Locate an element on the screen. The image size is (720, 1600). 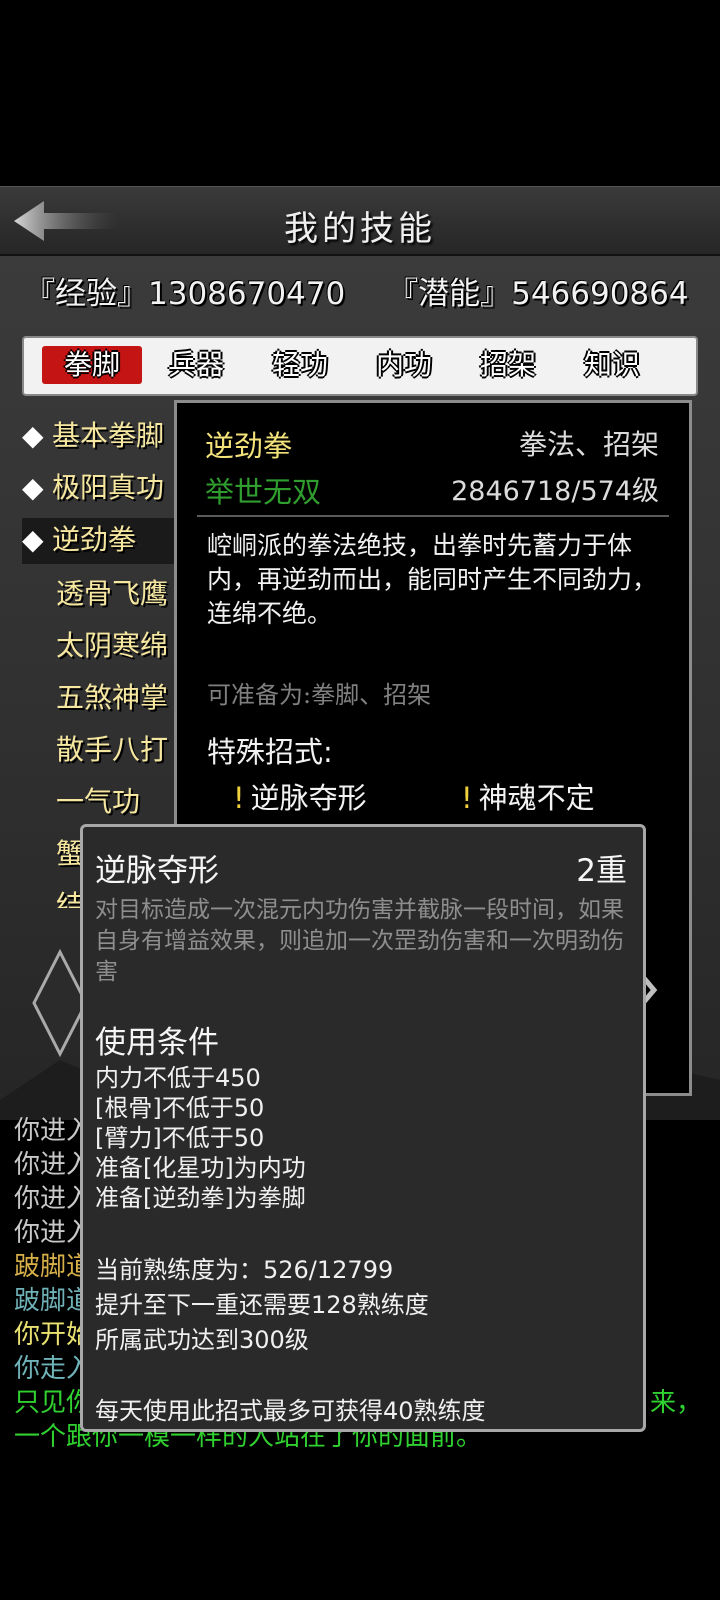
experience-value: 『经验』1308670470 is located at coordinates (185, 294).